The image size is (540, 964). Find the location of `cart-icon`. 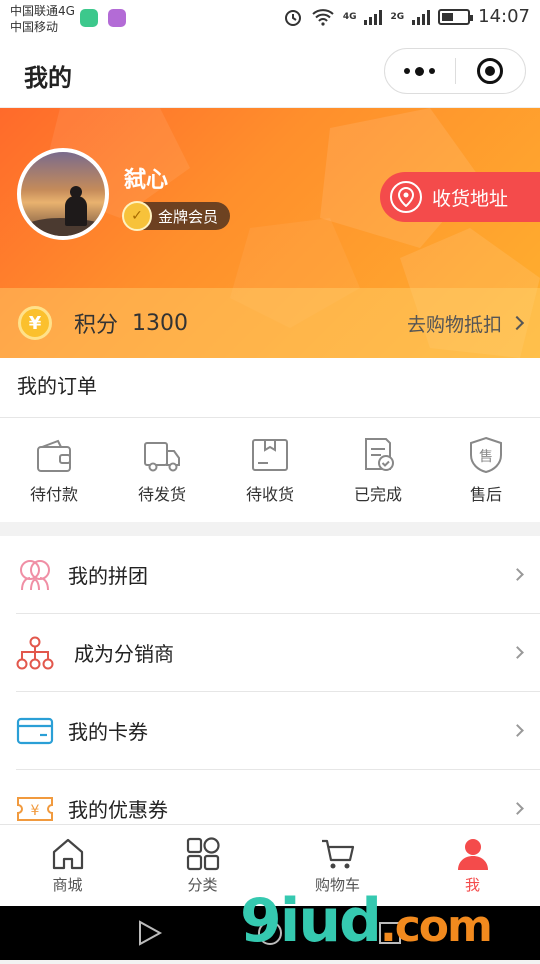

cart-icon is located at coordinates (337, 854).